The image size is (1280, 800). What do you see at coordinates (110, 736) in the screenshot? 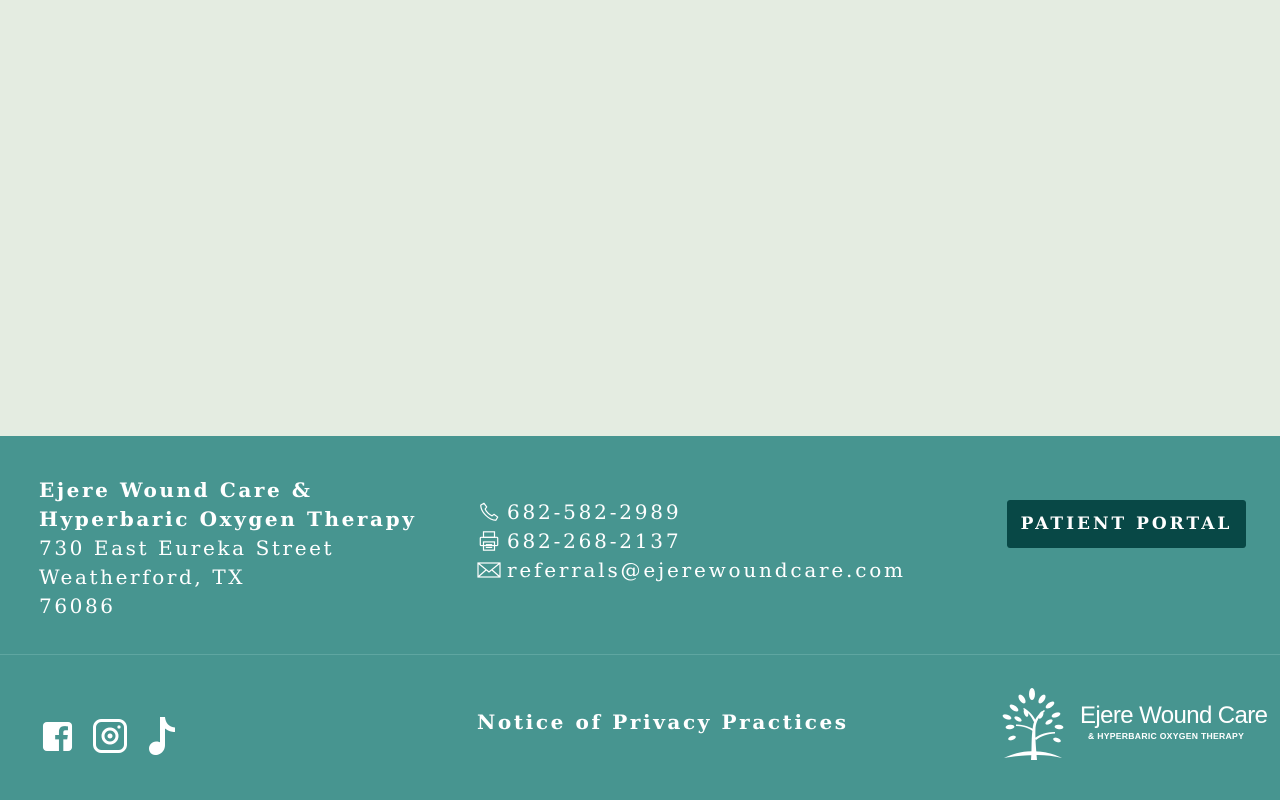
I see `instagram-icon` at bounding box center [110, 736].